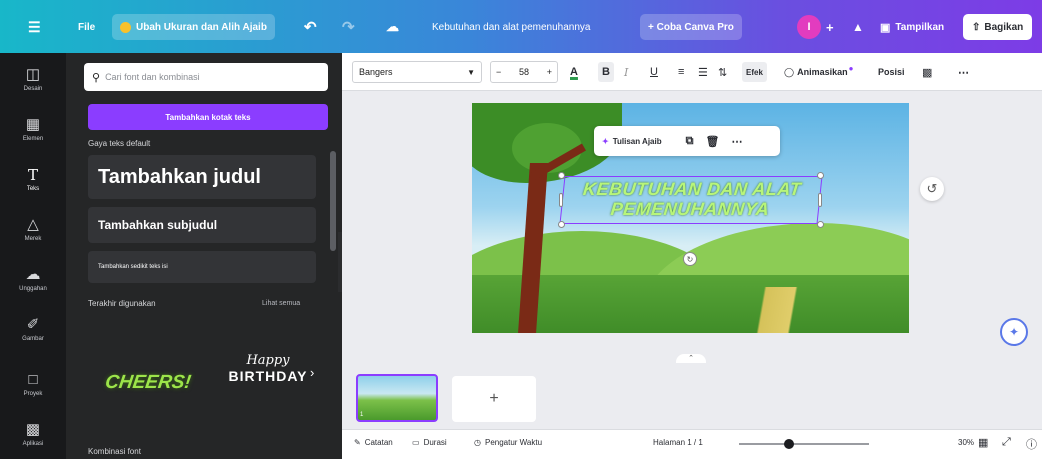 The image size is (1042, 459). I want to click on draw-icon: ✐, so click(33, 324).